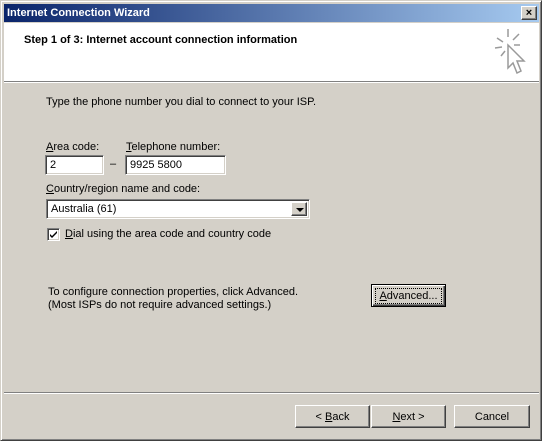 The width and height of the screenshot is (542, 441). Describe the element at coordinates (175, 165) in the screenshot. I see `phone-input: 9925 5800` at that location.